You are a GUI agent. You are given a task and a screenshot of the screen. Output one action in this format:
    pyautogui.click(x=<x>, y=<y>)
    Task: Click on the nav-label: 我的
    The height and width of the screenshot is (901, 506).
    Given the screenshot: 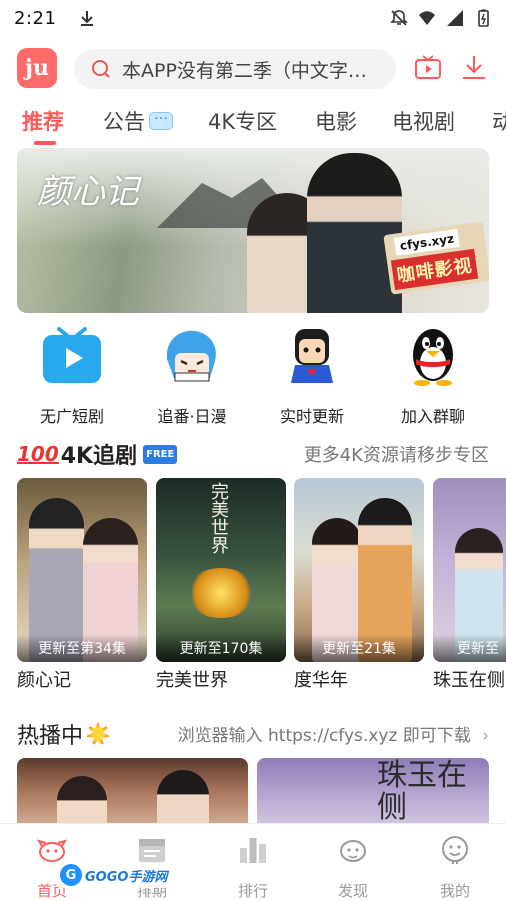 What is the action you would take?
    pyautogui.click(x=454, y=891)
    